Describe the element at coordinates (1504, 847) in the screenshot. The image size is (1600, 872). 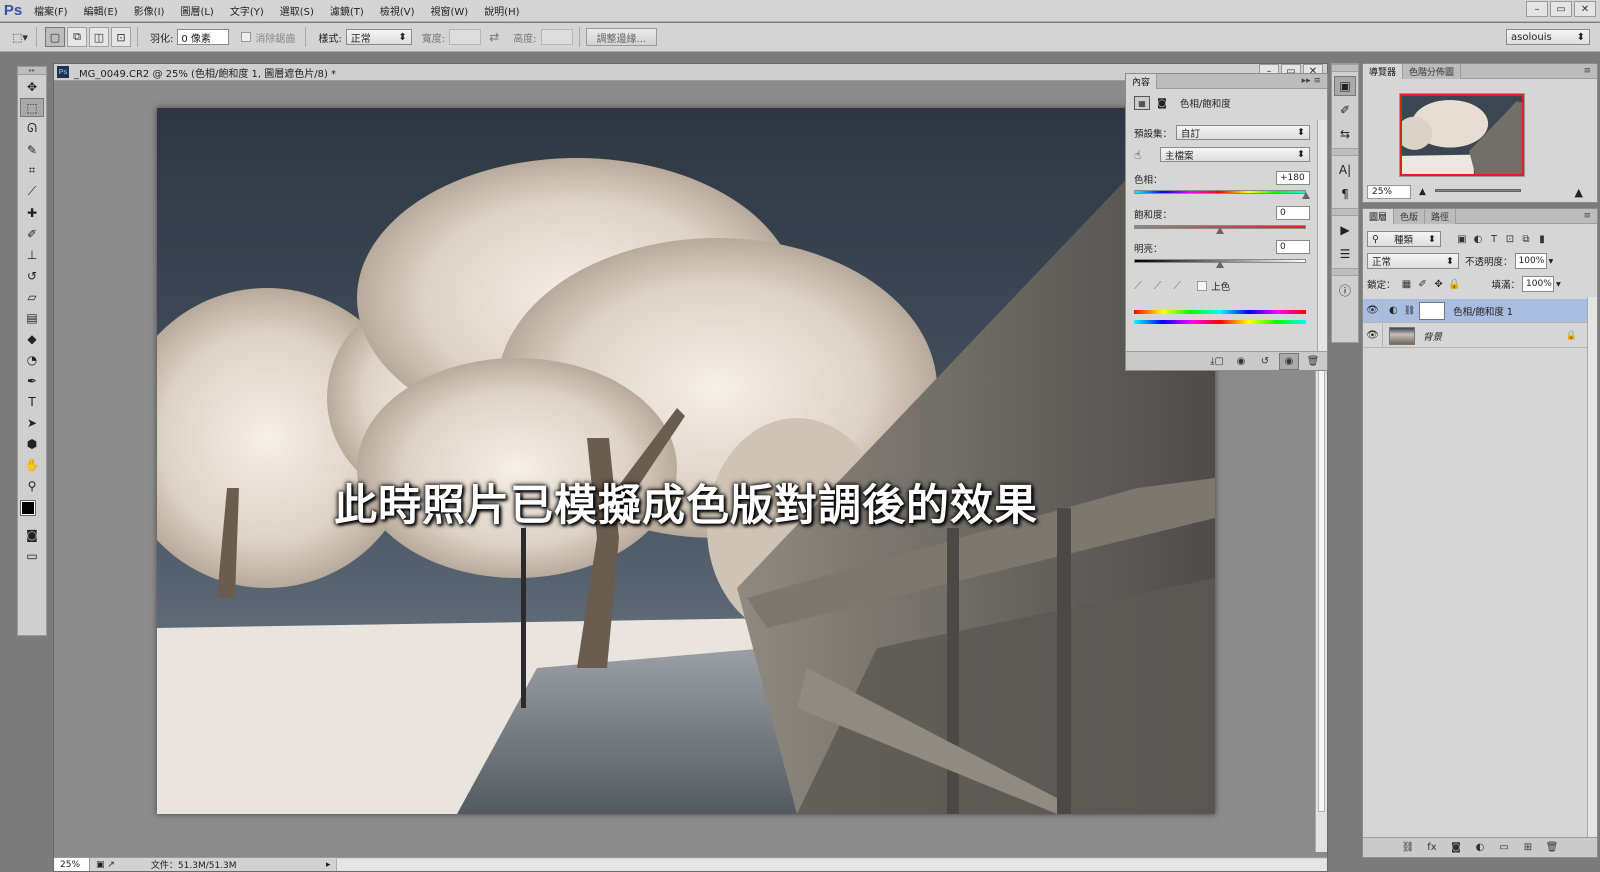
I see `new-group-icon: ▭` at that location.